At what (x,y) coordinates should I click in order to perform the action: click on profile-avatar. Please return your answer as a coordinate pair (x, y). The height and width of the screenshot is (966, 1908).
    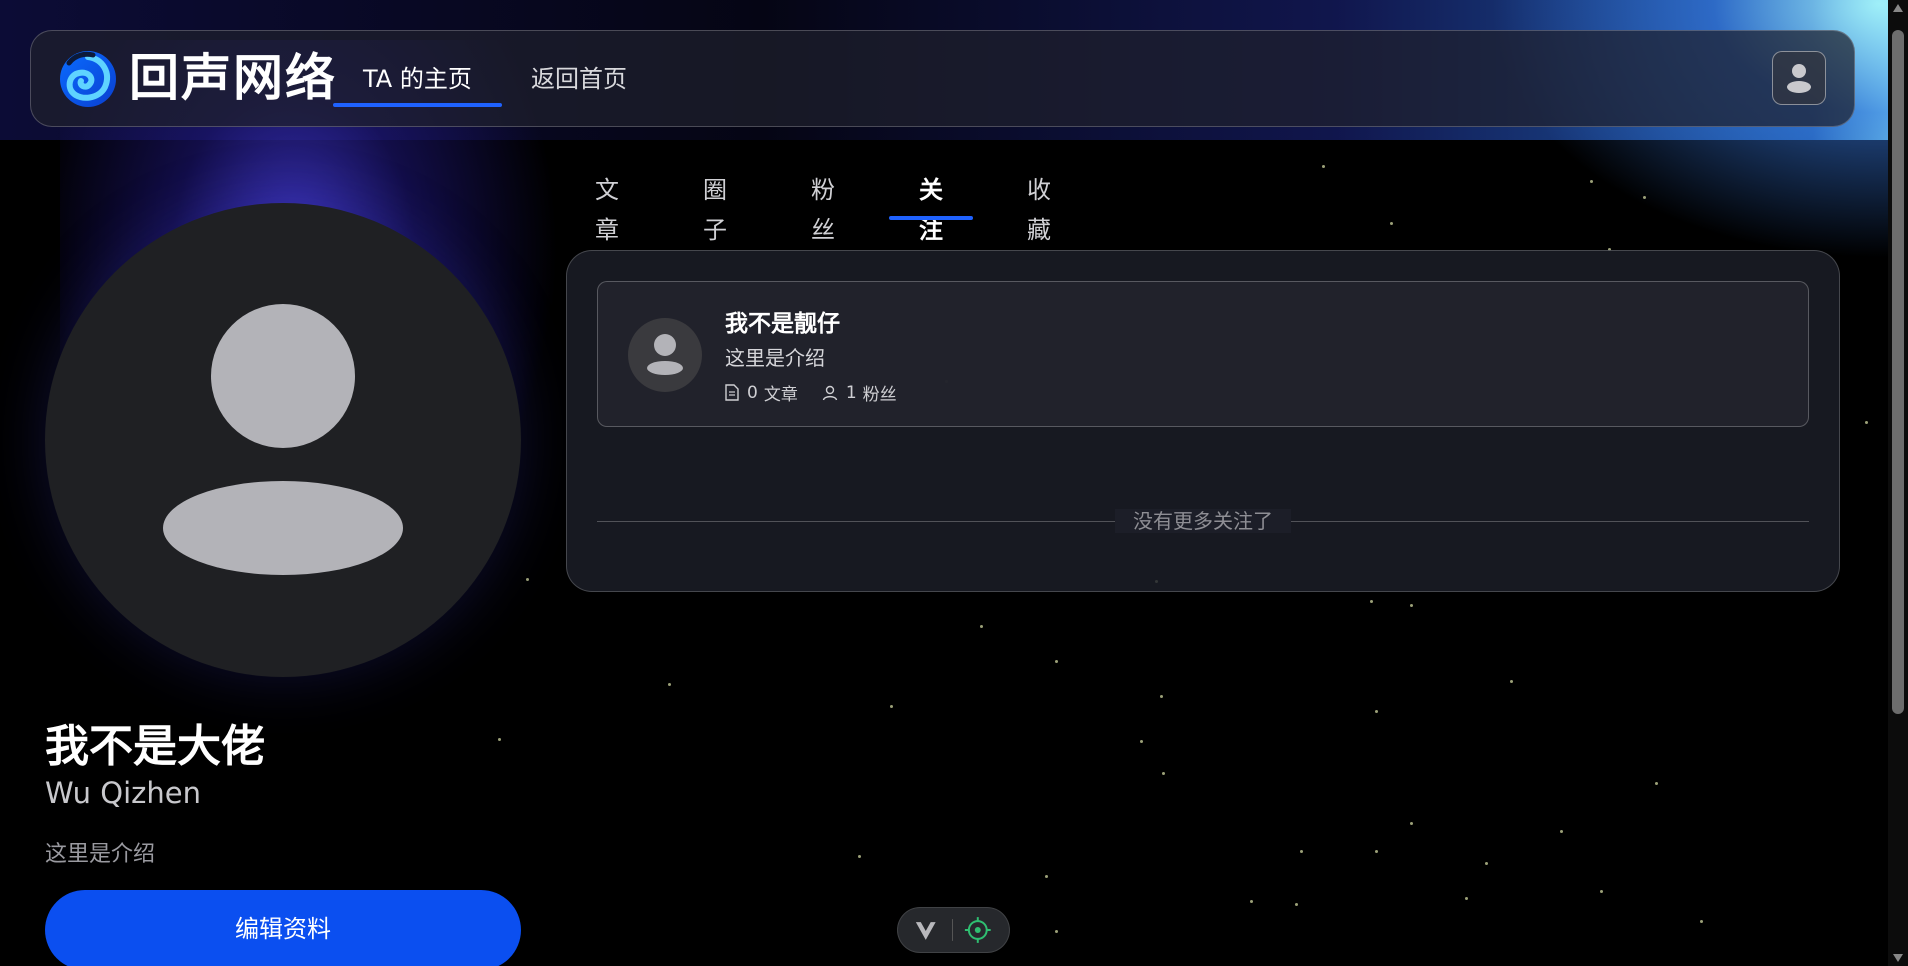
    Looking at the image, I should click on (283, 440).